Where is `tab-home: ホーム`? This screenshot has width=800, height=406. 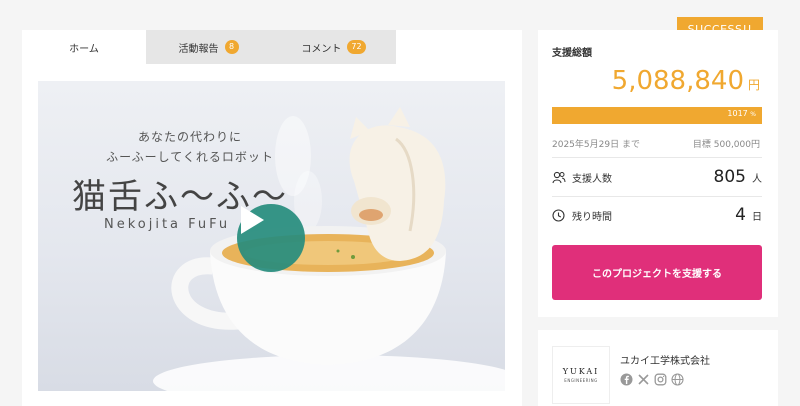
tab-home: ホーム is located at coordinates (84, 47).